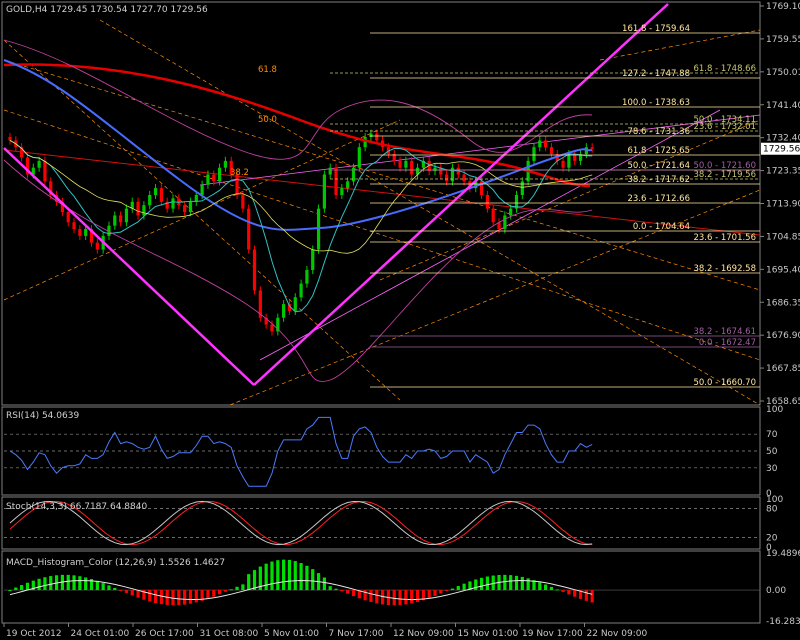 The image size is (800, 640). I want to click on macd-tick-label: 0.00, so click(776, 591).